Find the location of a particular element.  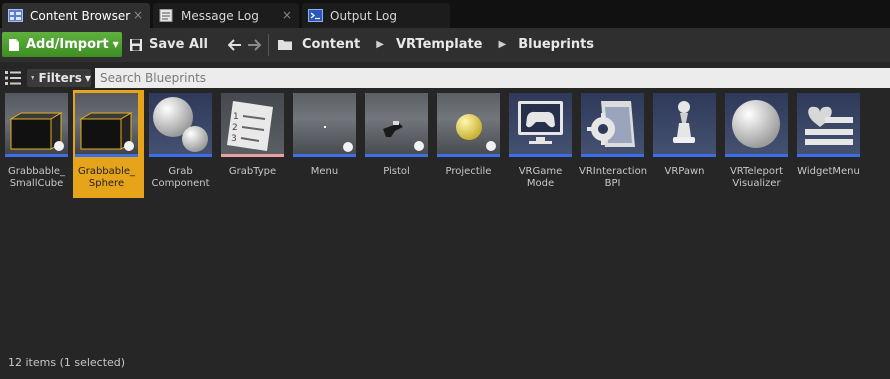

filter-bar: Filters ▼ is located at coordinates (445, 78).